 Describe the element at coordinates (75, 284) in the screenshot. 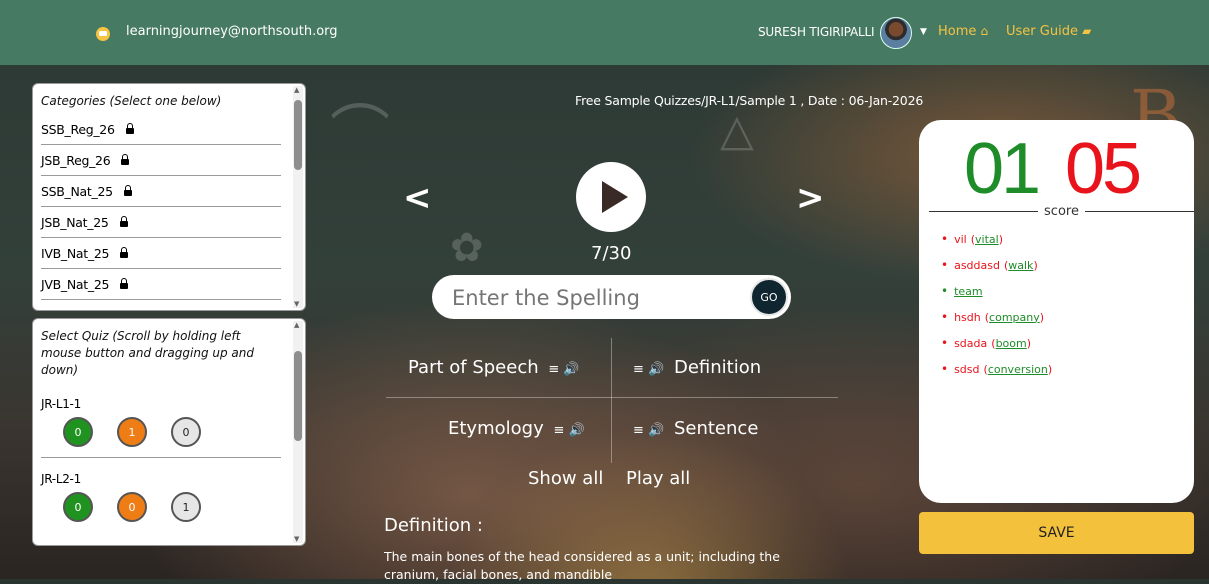

I see `category-label: JVB_Nat_25` at that location.